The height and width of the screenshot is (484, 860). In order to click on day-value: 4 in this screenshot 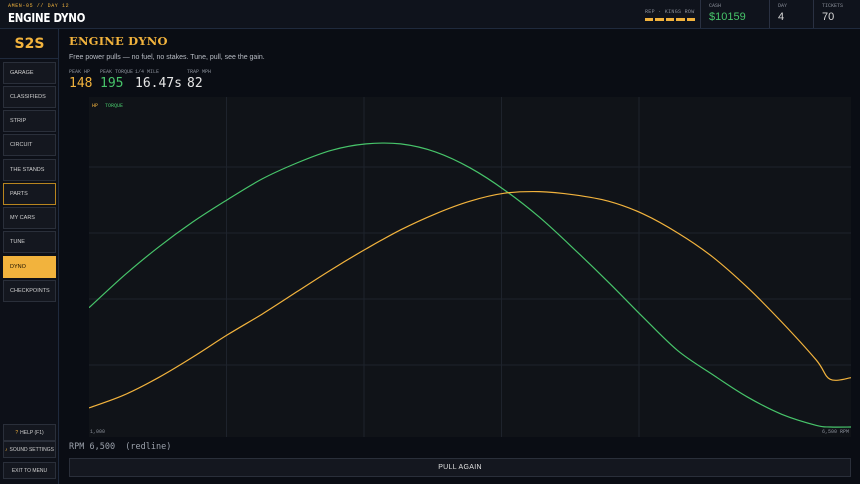, I will do `click(781, 17)`.